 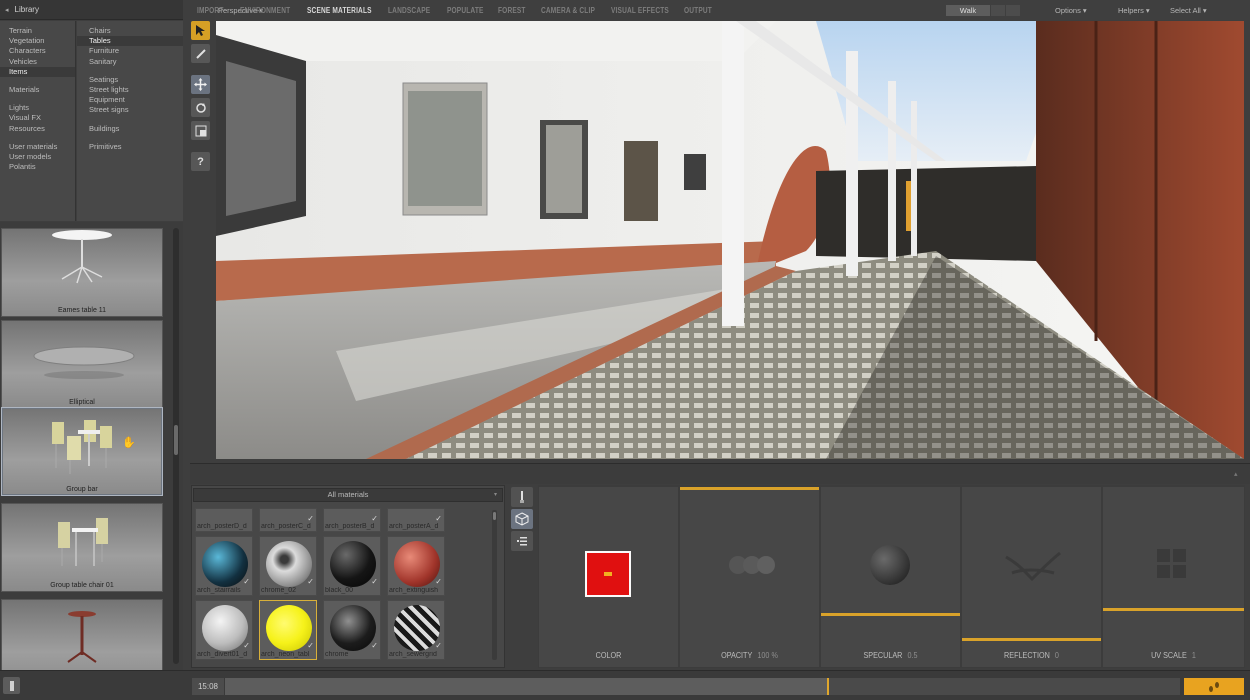 I want to click on subcategory-equipment: Equipment, so click(x=130, y=100).